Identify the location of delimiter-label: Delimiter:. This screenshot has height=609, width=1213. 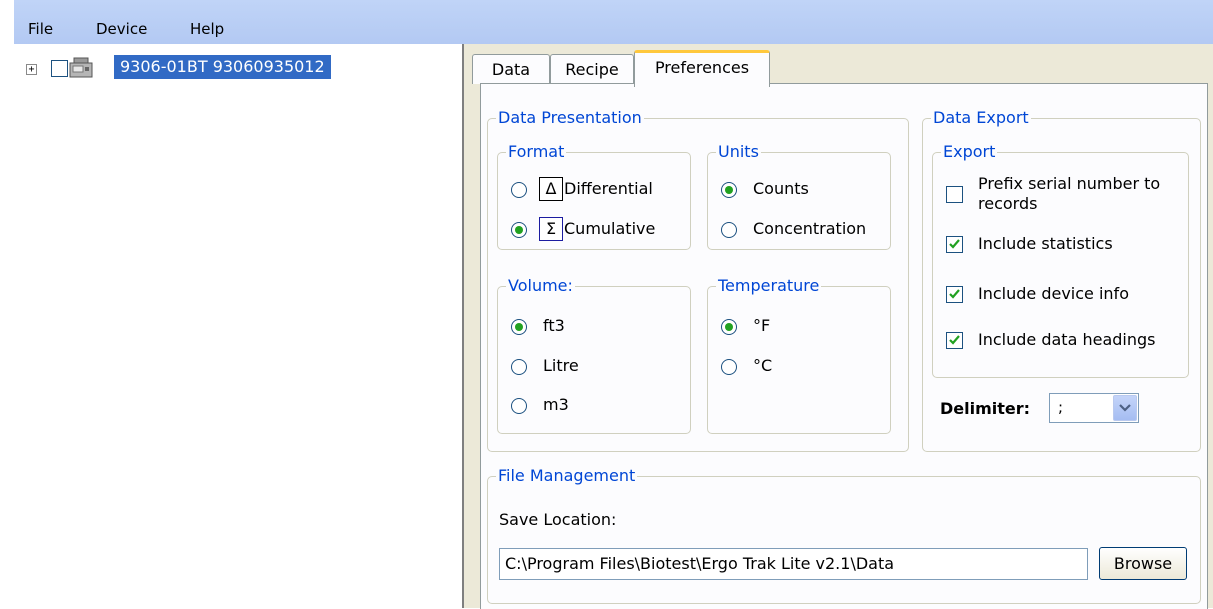
(985, 408).